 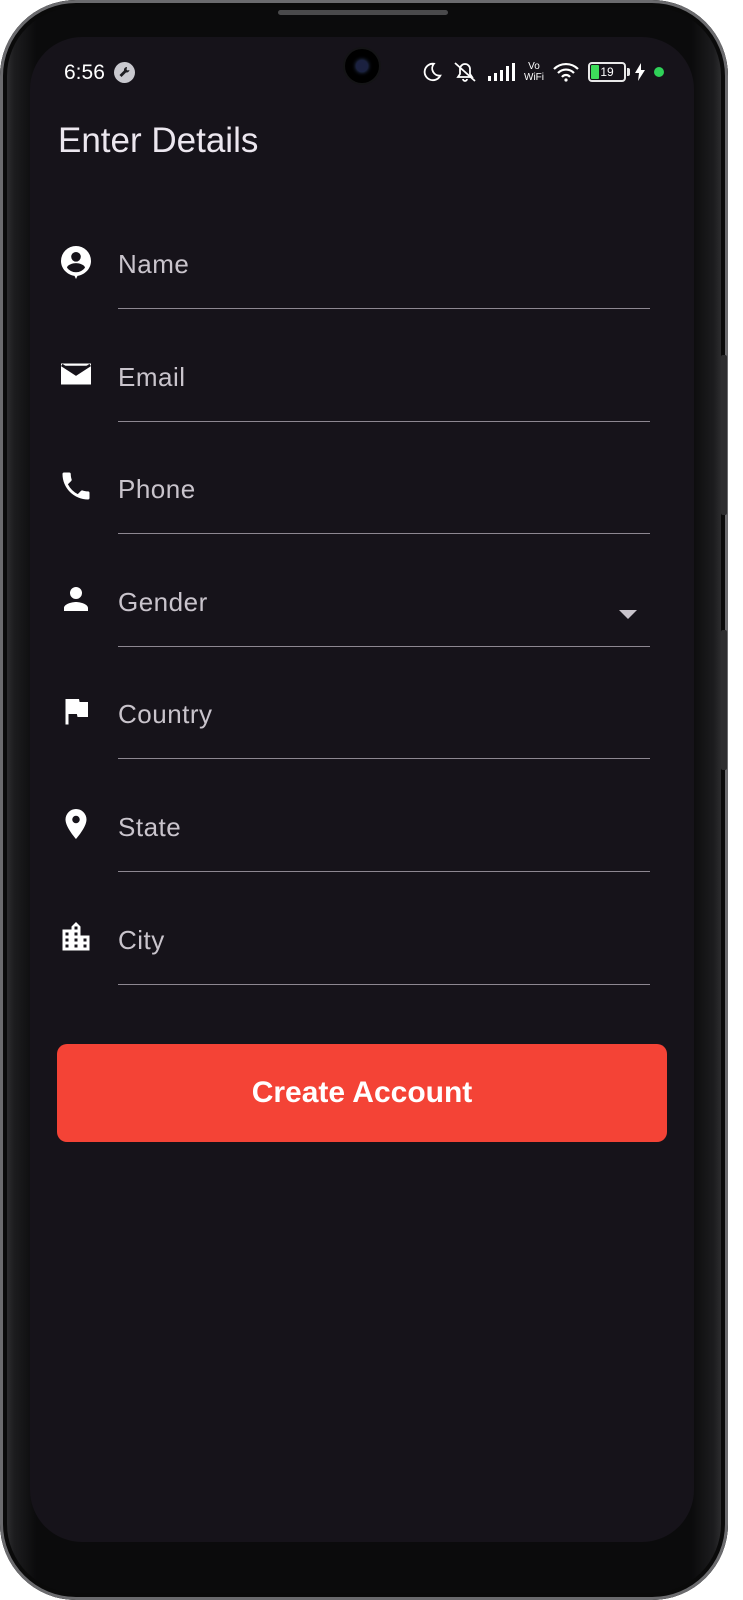 What do you see at coordinates (76, 374) in the screenshot?
I see `mail-icon` at bounding box center [76, 374].